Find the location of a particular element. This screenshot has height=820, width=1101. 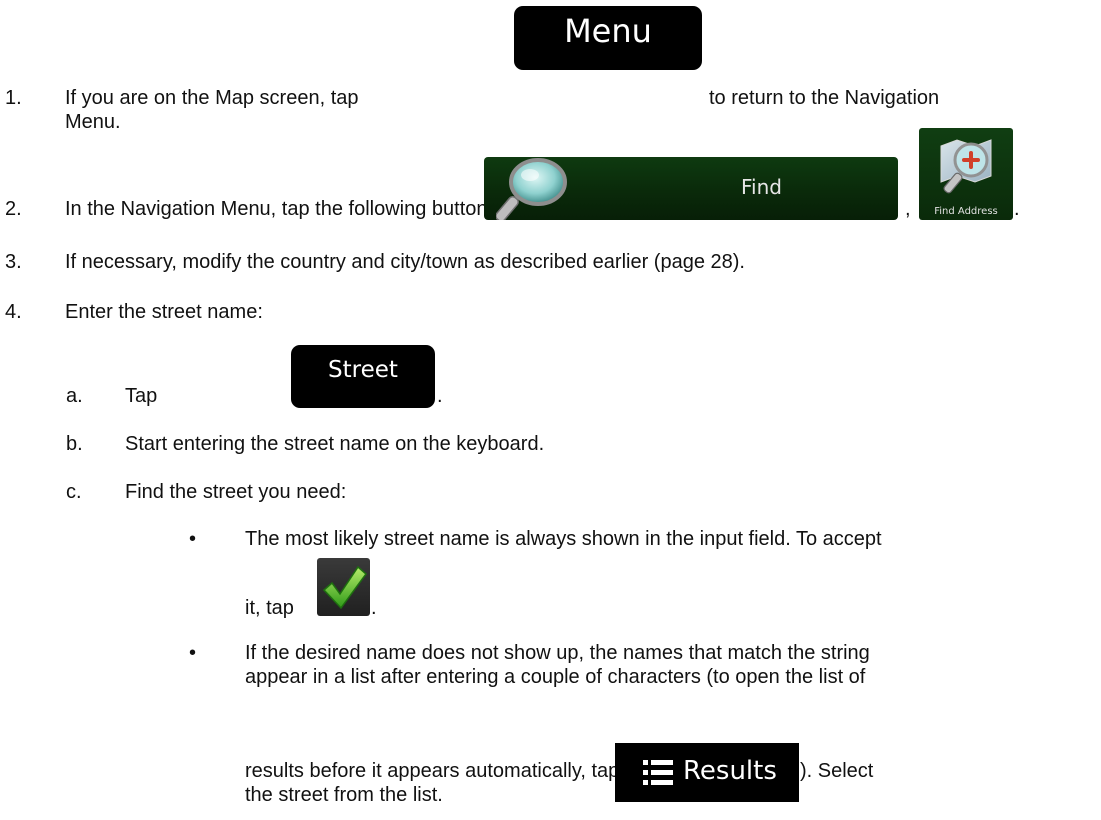

map-magnifier-icon is located at coordinates (966, 166).